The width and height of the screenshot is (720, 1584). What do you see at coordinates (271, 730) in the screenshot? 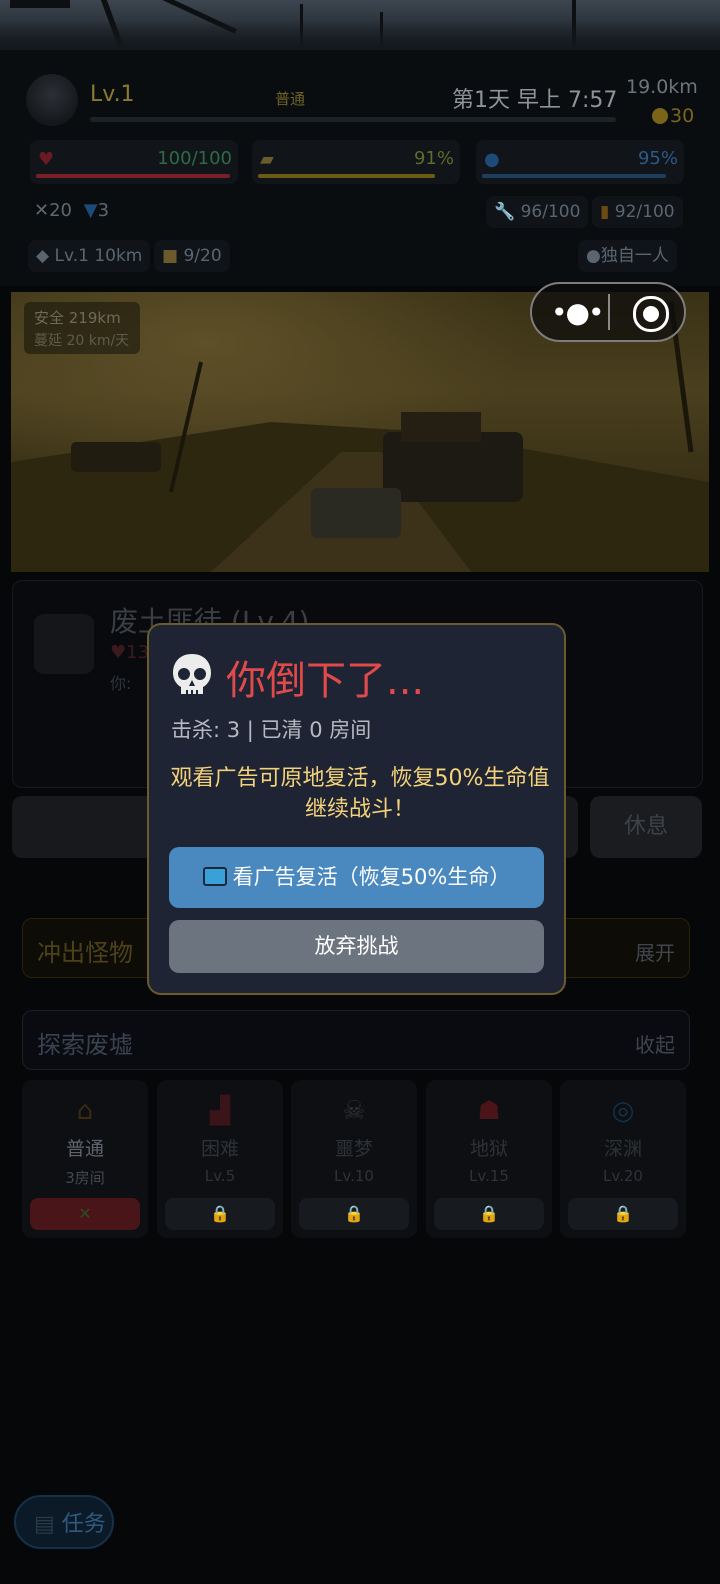
I see `kills-summary: 击杀: 3 | 已清 0 房间` at bounding box center [271, 730].